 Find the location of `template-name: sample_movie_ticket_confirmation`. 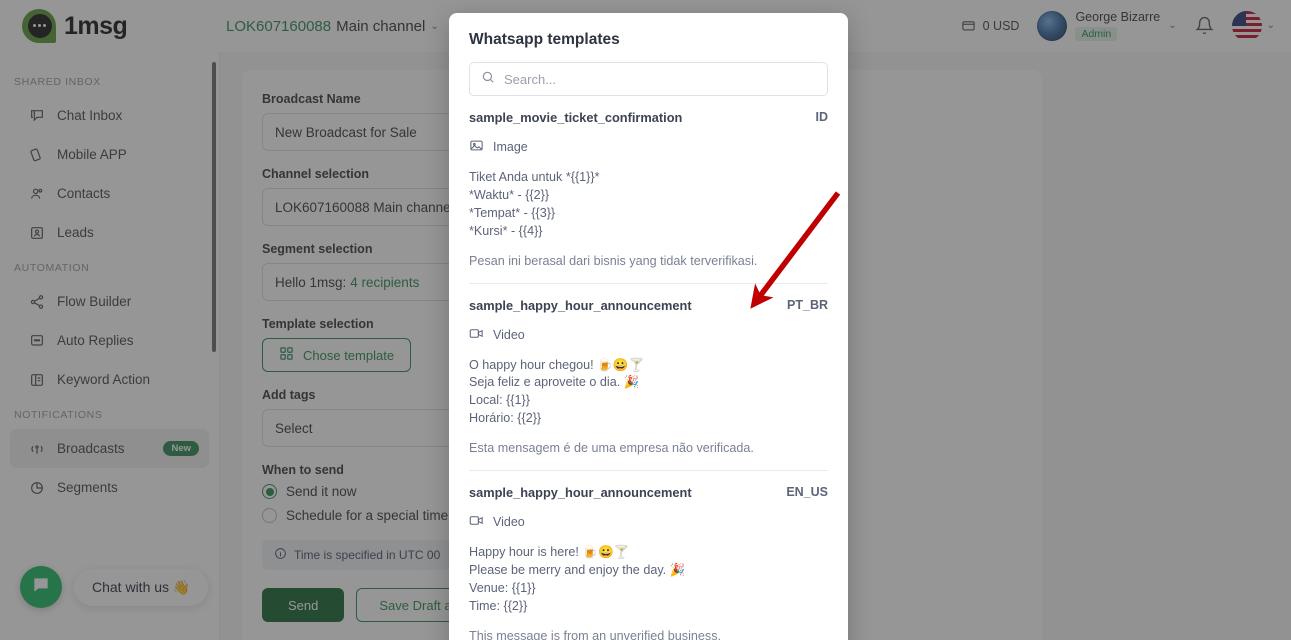

template-name: sample_movie_ticket_confirmation is located at coordinates (576, 117).